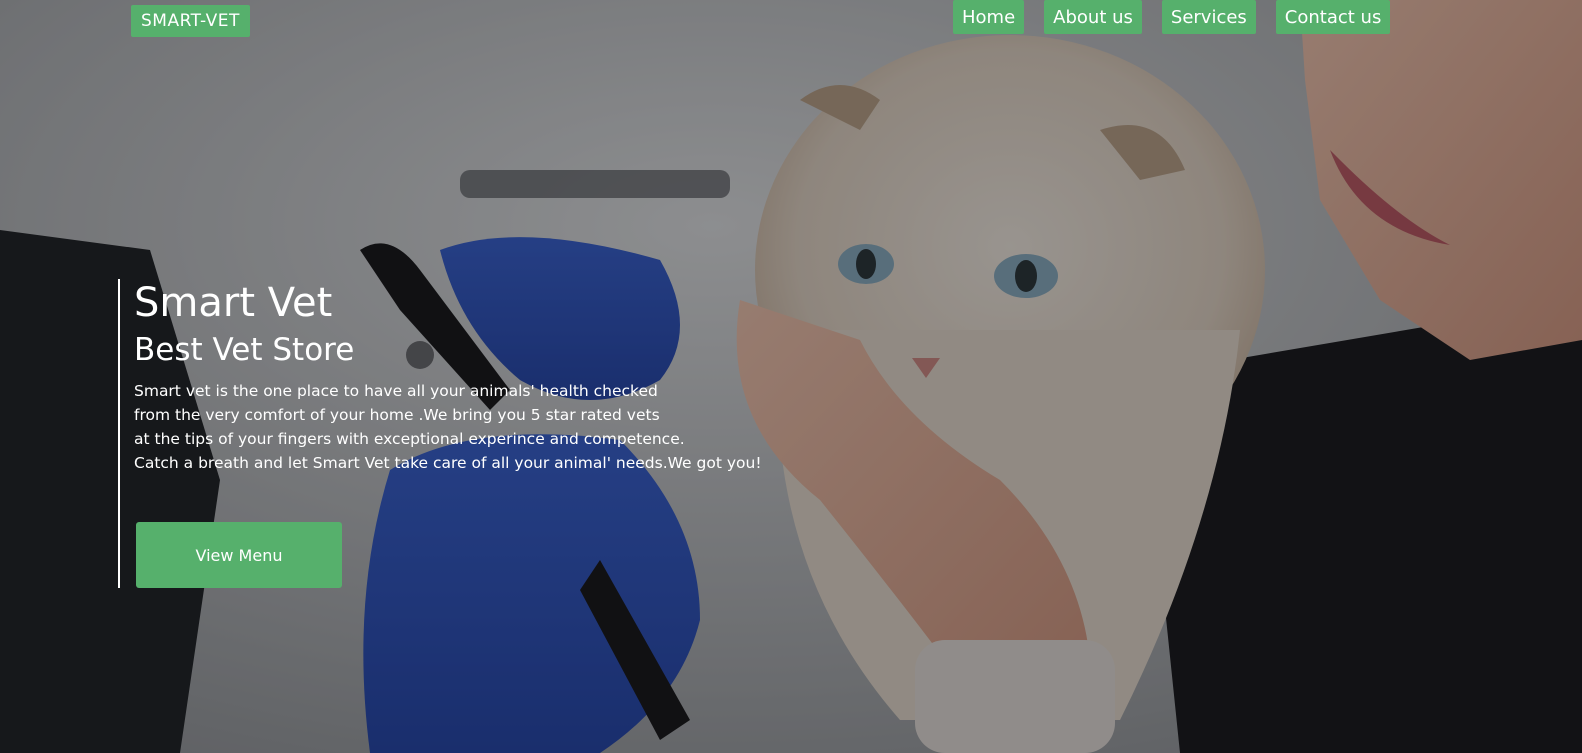 Image resolution: width=1582 pixels, height=753 pixels. Describe the element at coordinates (190, 21) in the screenshot. I see `brand-logo: SMART-VET` at that location.